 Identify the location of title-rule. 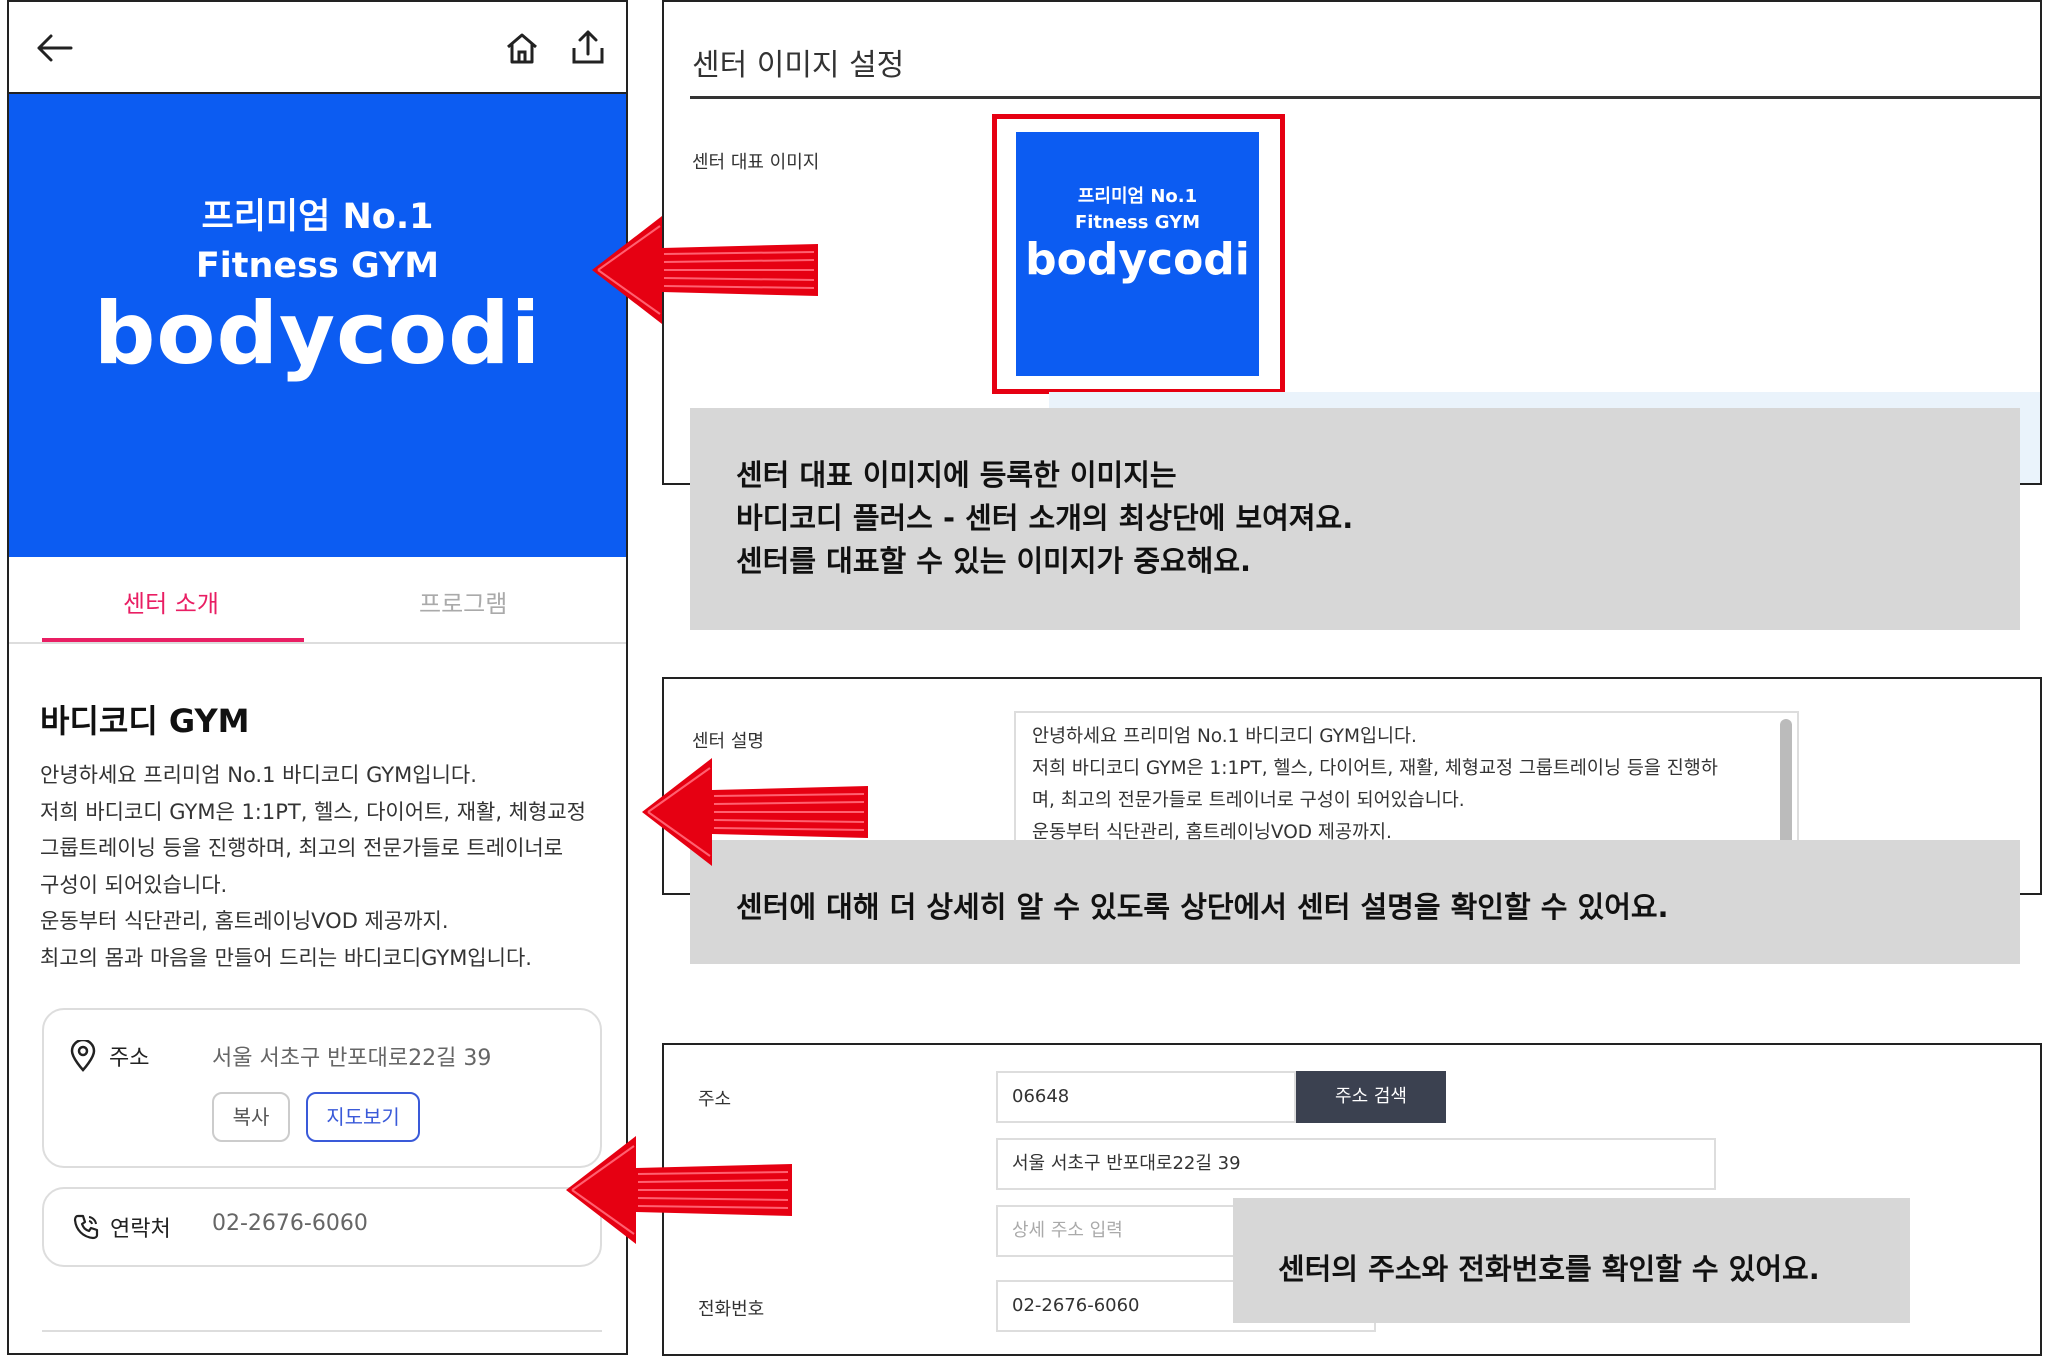
(1365, 97).